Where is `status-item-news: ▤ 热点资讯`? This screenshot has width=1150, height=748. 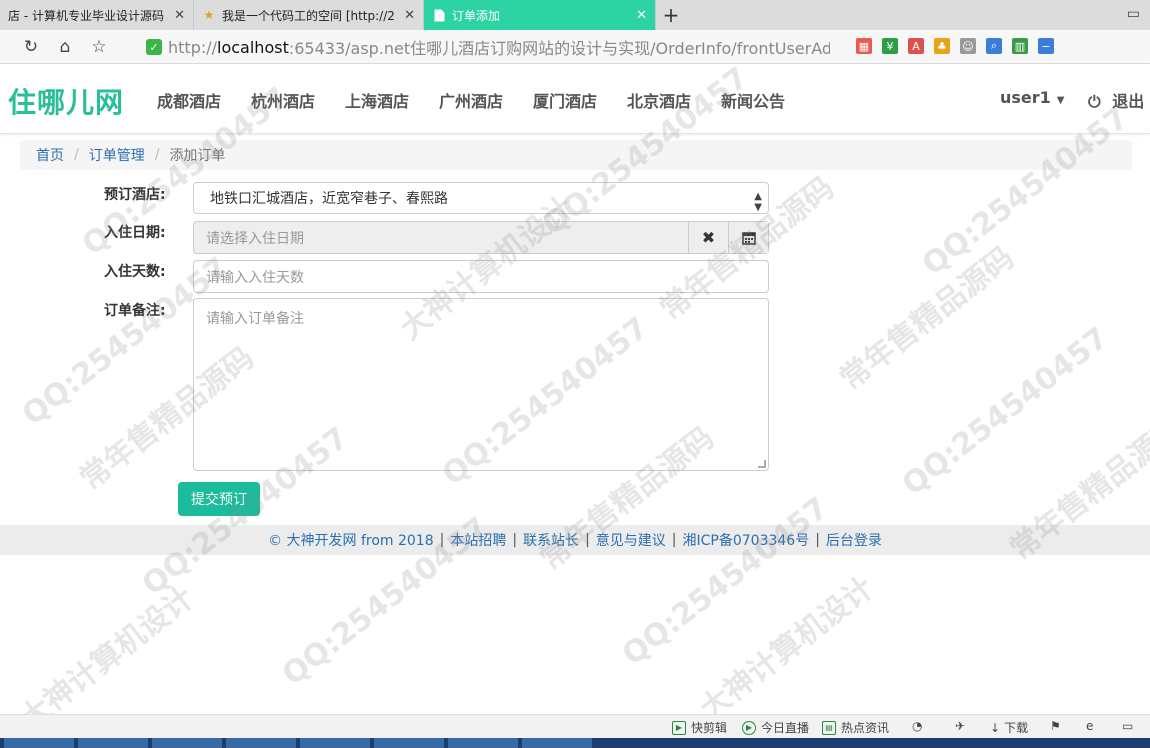
status-item-news: ▤ 热点资讯 is located at coordinates (855, 727).